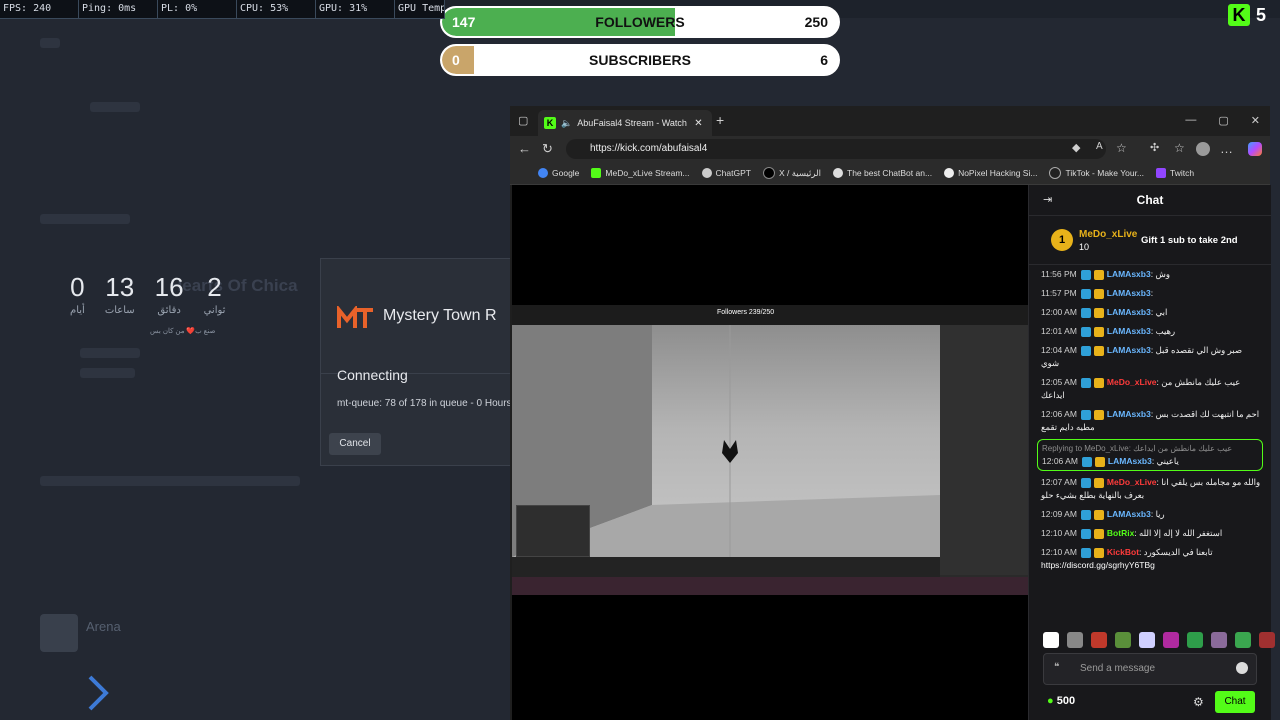 This screenshot has width=1280, height=720. I want to click on tag-icon: ◆, so click(1076, 147).